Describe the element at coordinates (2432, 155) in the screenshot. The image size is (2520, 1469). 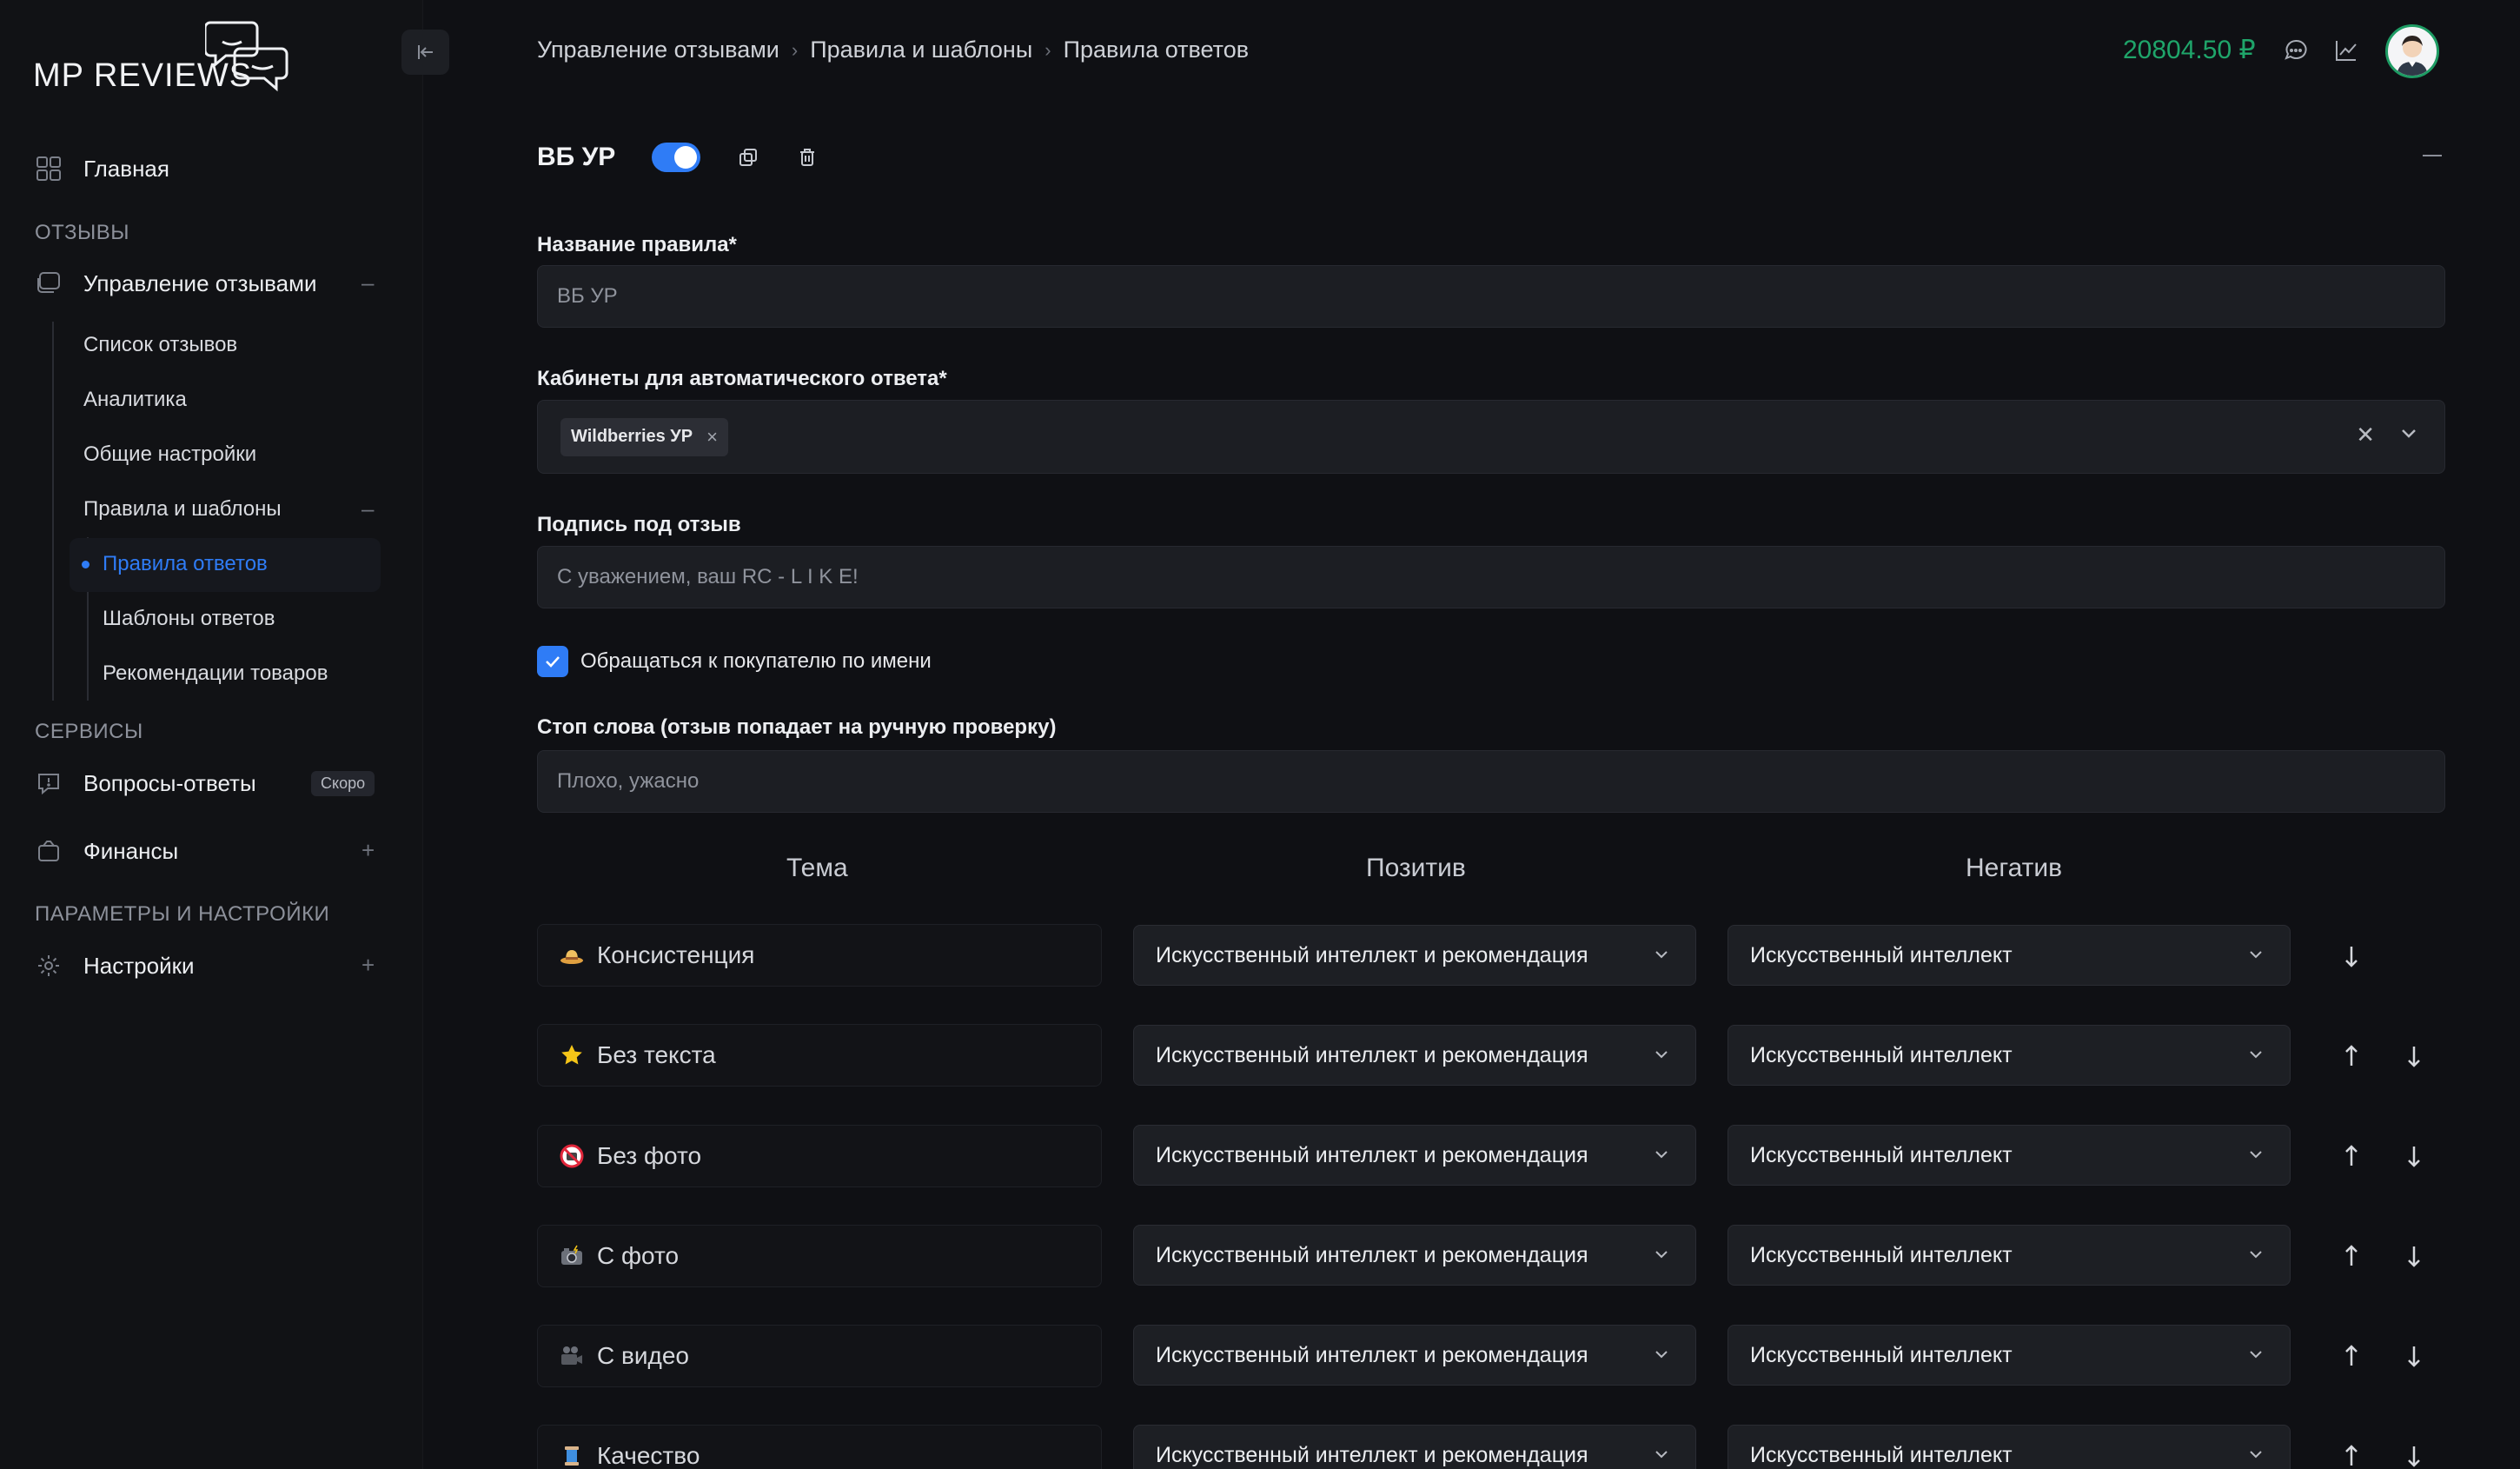
I see `collapse-rule-button` at that location.